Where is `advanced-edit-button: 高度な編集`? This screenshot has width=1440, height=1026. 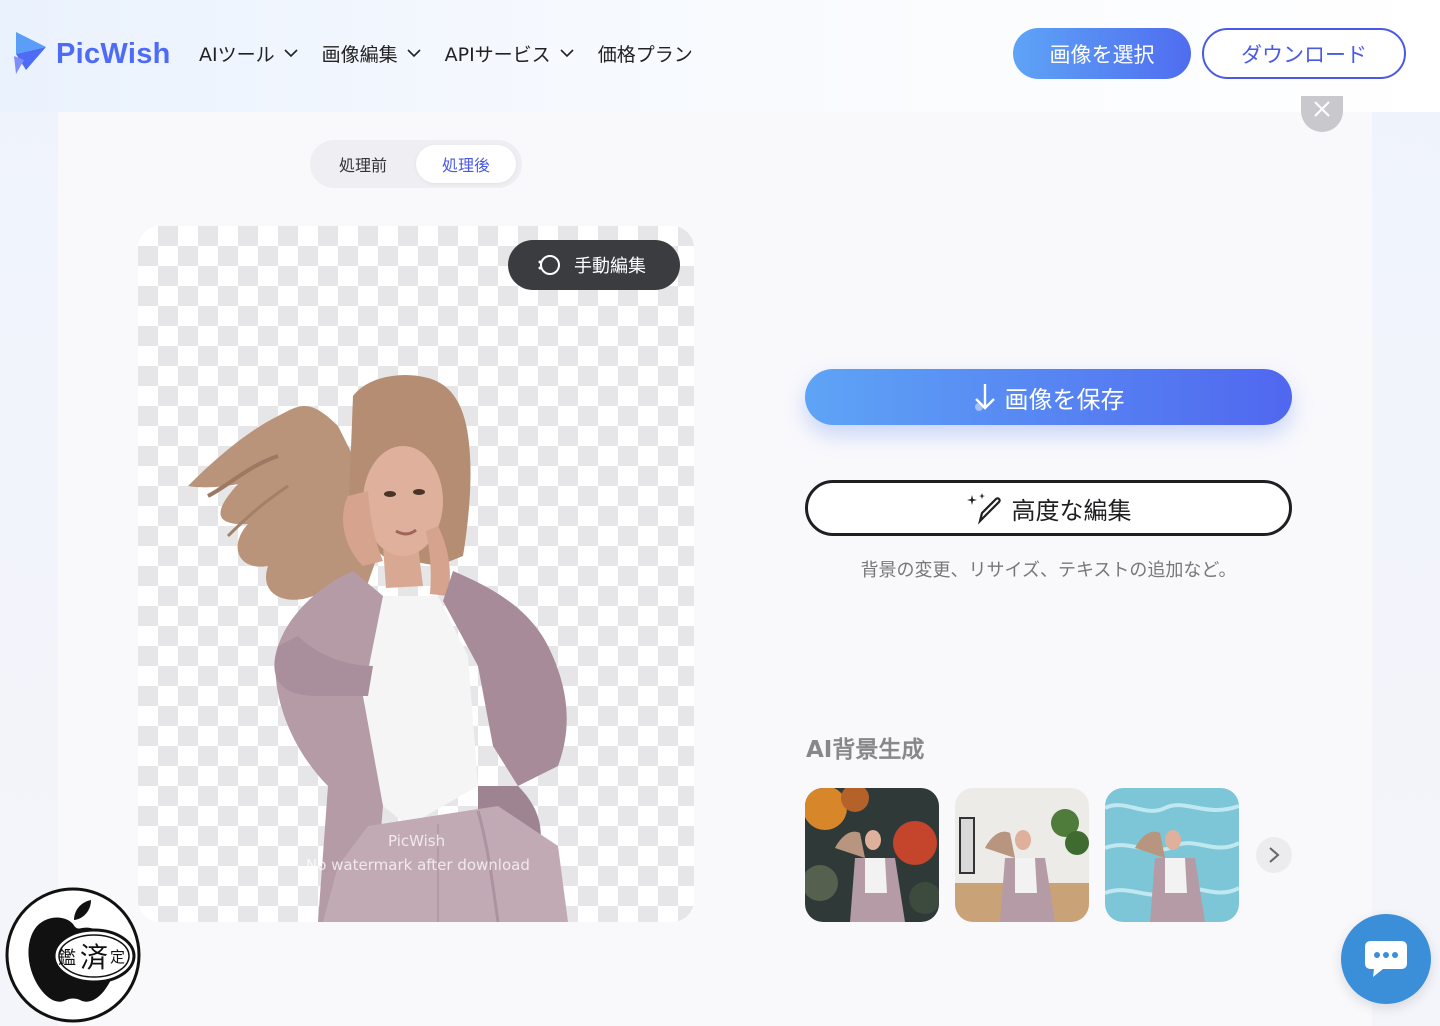
advanced-edit-button: 高度な編集 is located at coordinates (1048, 508).